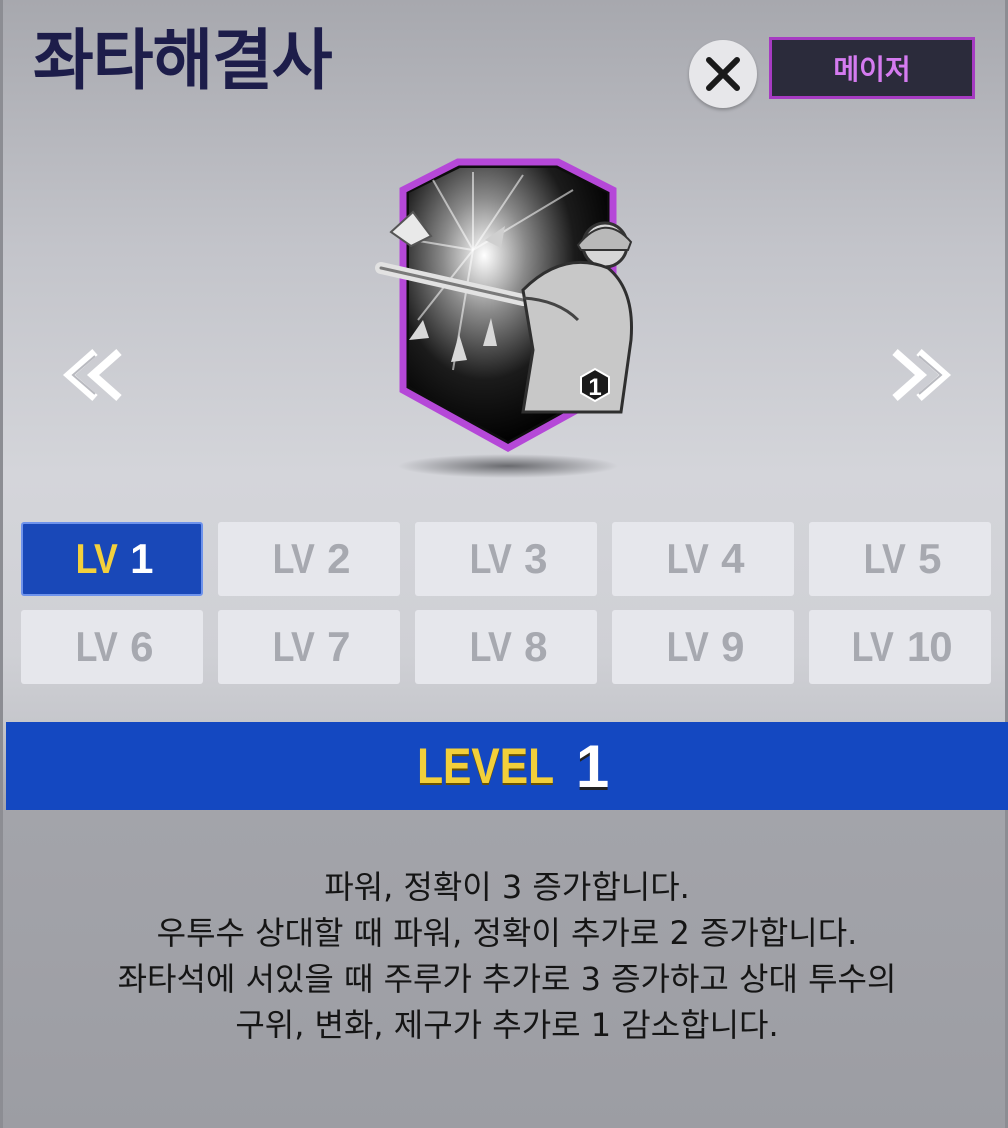 This screenshot has height=1128, width=1008. Describe the element at coordinates (338, 558) in the screenshot. I see `level-tab-number: 2` at that location.